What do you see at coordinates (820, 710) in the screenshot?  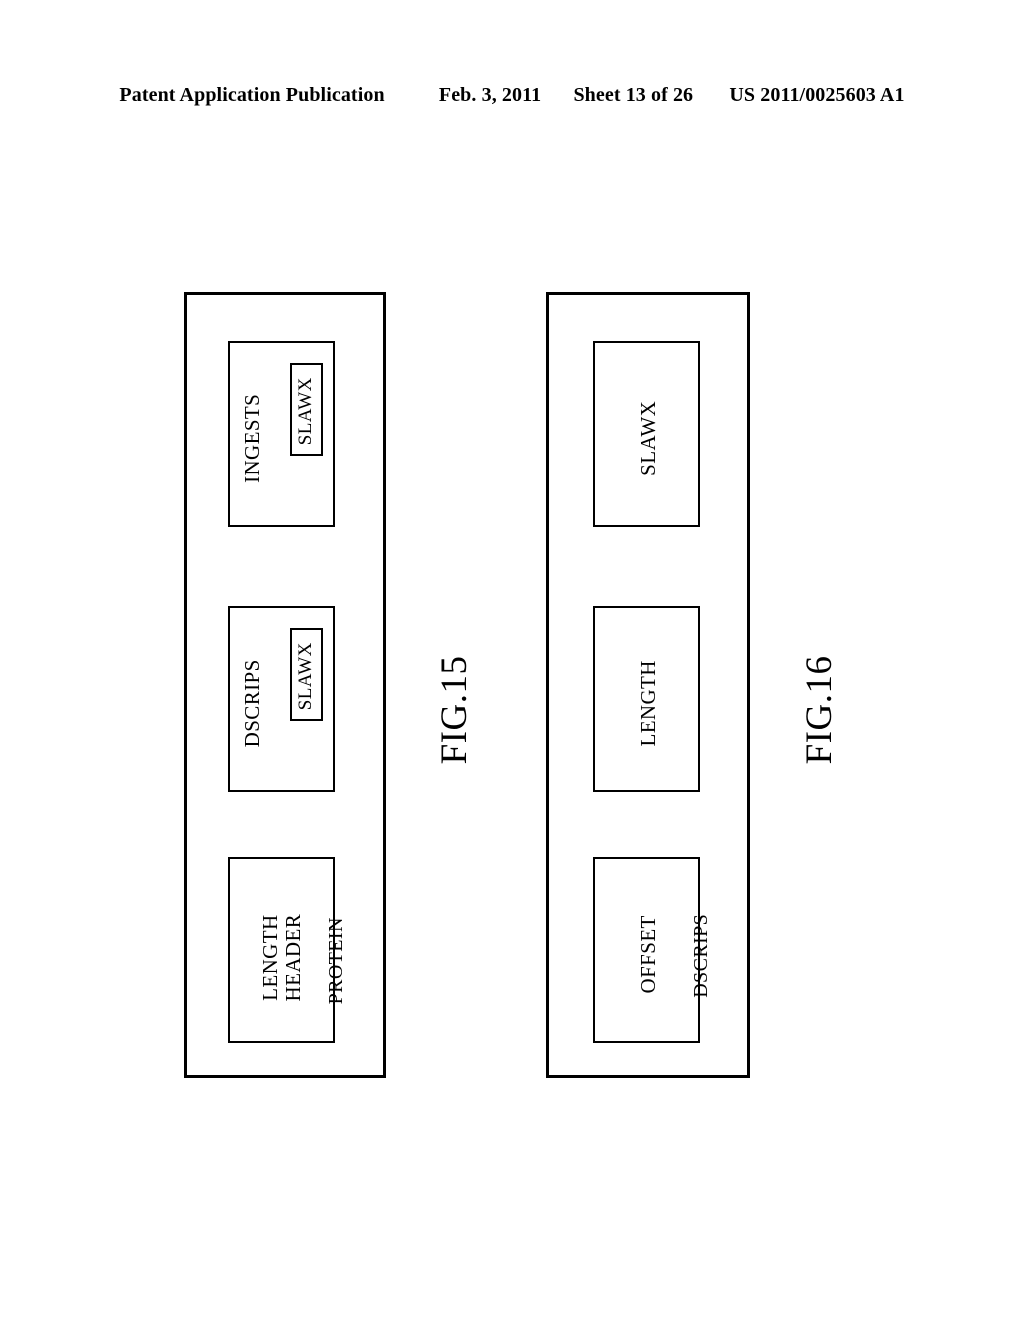 I see `figure-16-caption: FIG.16` at bounding box center [820, 710].